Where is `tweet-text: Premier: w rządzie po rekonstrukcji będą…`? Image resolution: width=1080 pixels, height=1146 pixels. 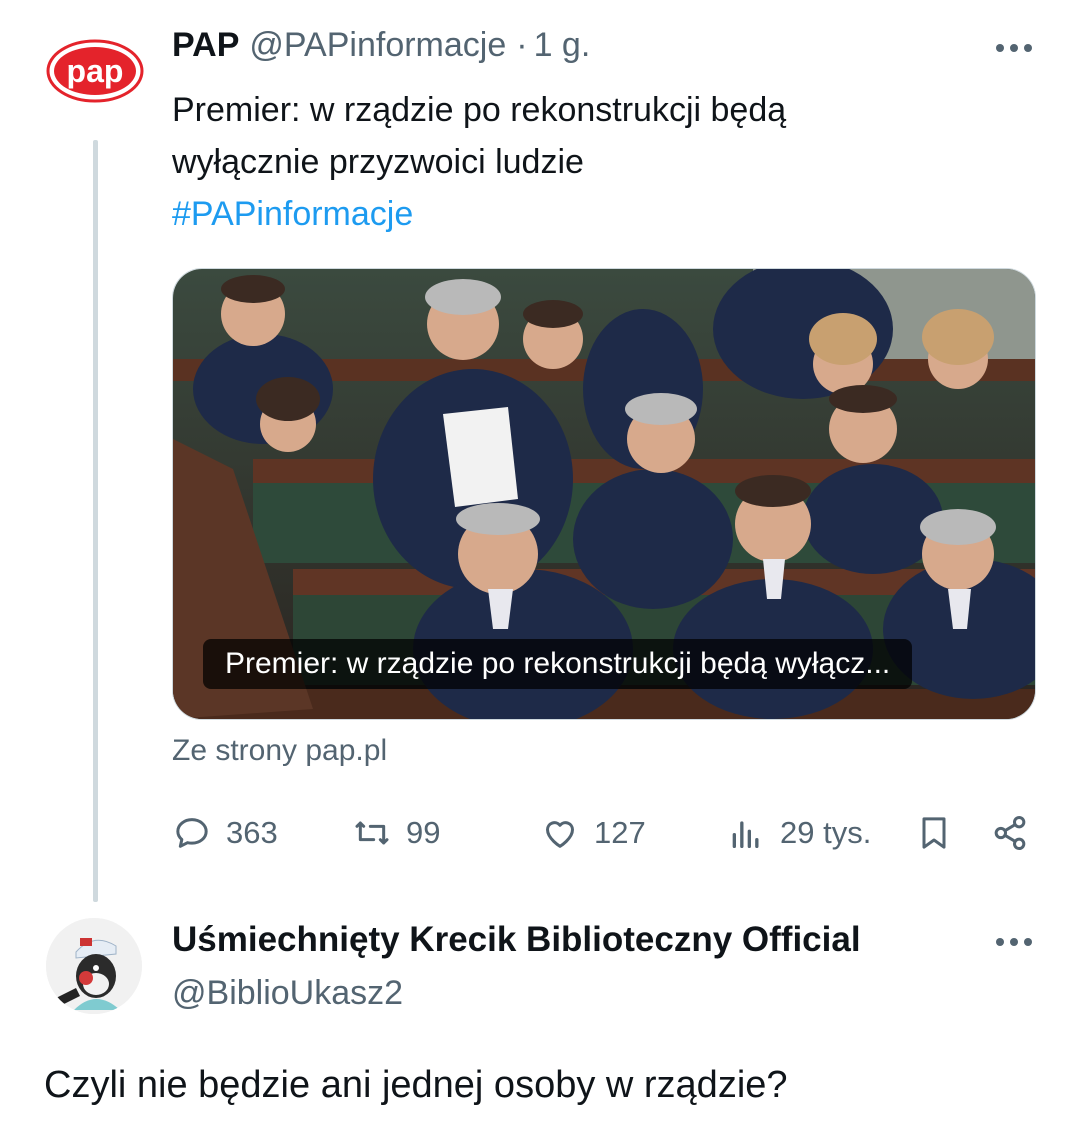
tweet-text: Premier: w rządzie po rekonstrukcji będą… is located at coordinates (582, 162).